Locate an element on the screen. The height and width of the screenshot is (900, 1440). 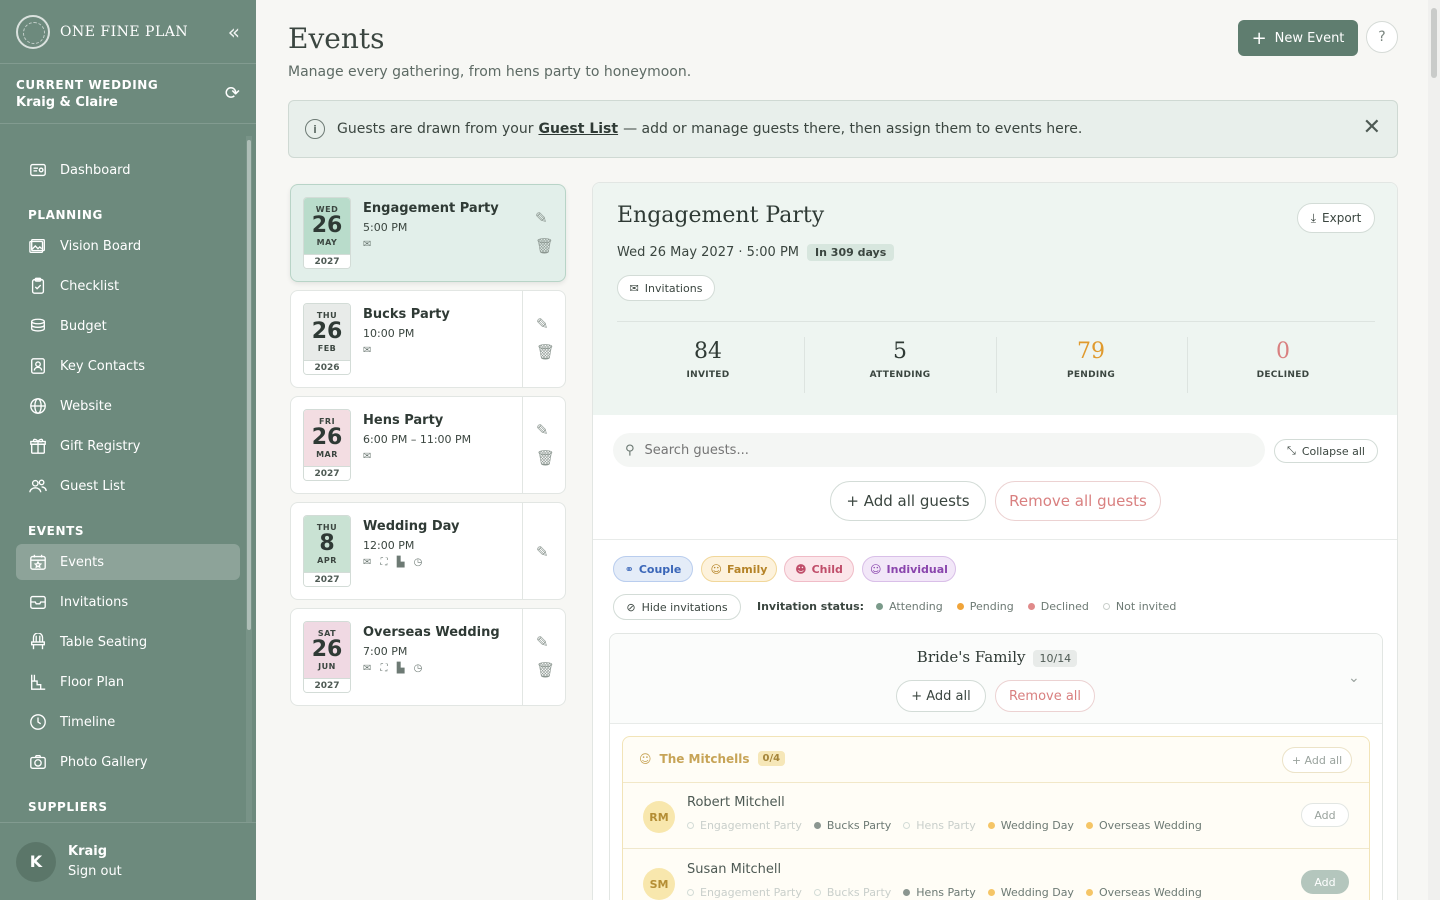
sidebar-item-floor-plan: Floor Plan is located at coordinates (128, 682).